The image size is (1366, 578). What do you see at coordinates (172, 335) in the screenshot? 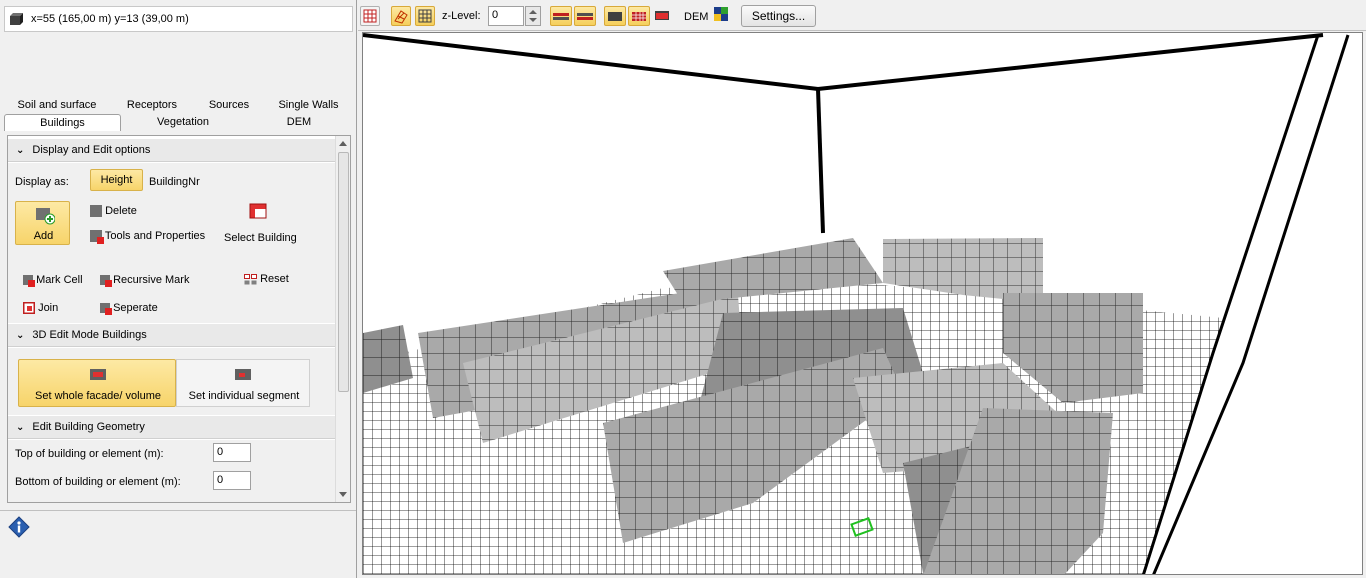
I see `edit-3d-header: ⌄ 3D Edit Mode Buildings` at bounding box center [172, 335].